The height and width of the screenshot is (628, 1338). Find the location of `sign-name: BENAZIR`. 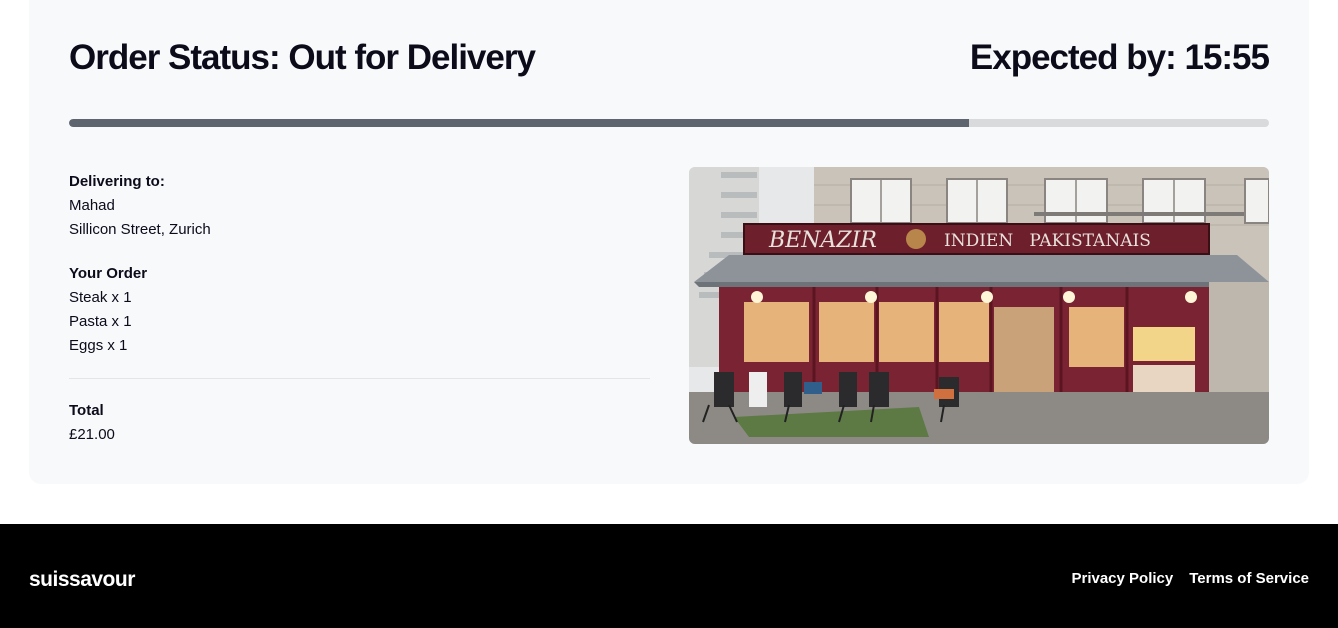

sign-name: BENAZIR is located at coordinates (822, 240).